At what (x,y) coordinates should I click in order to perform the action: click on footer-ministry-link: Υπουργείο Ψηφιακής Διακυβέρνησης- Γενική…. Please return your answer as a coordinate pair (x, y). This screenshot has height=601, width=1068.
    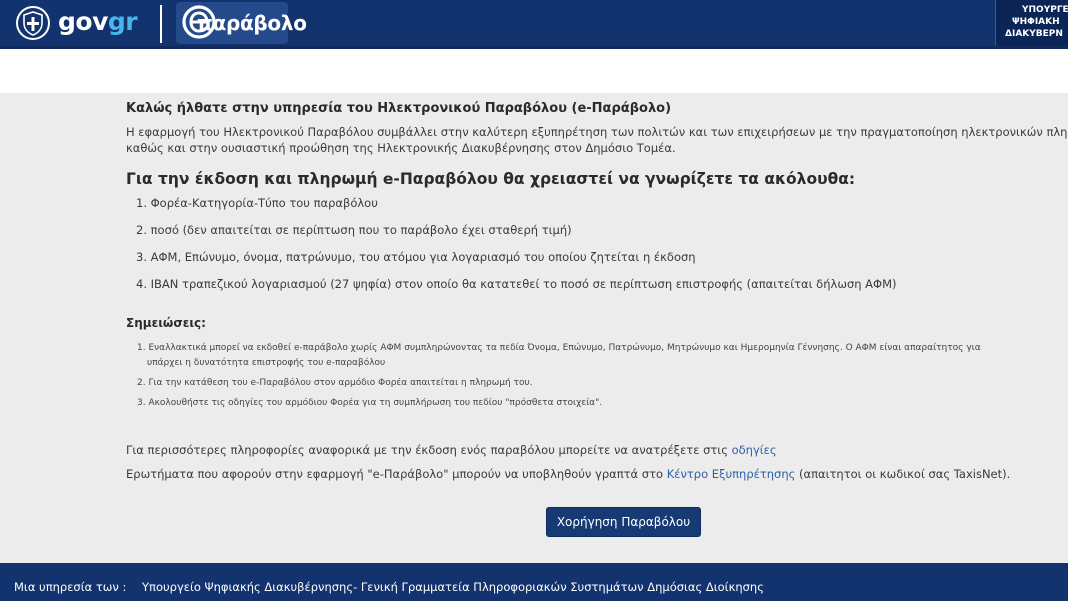
    Looking at the image, I should click on (453, 587).